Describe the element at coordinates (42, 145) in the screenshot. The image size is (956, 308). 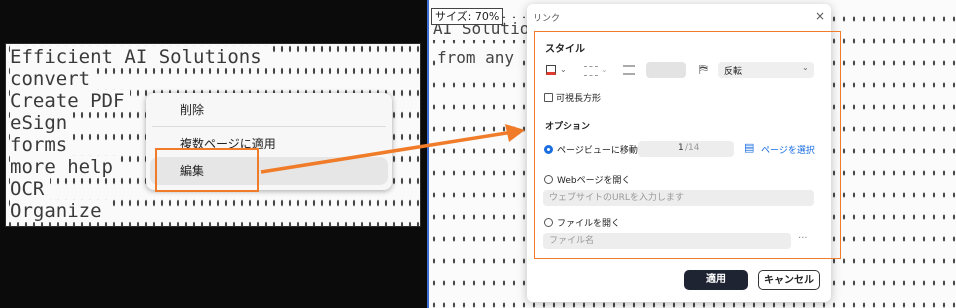
I see `doc-line: forms` at that location.